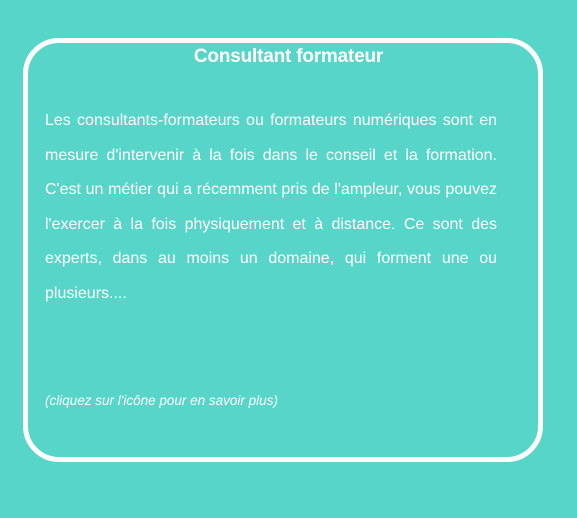  I want to click on card-title: Consultant formateur, so click(288, 56).